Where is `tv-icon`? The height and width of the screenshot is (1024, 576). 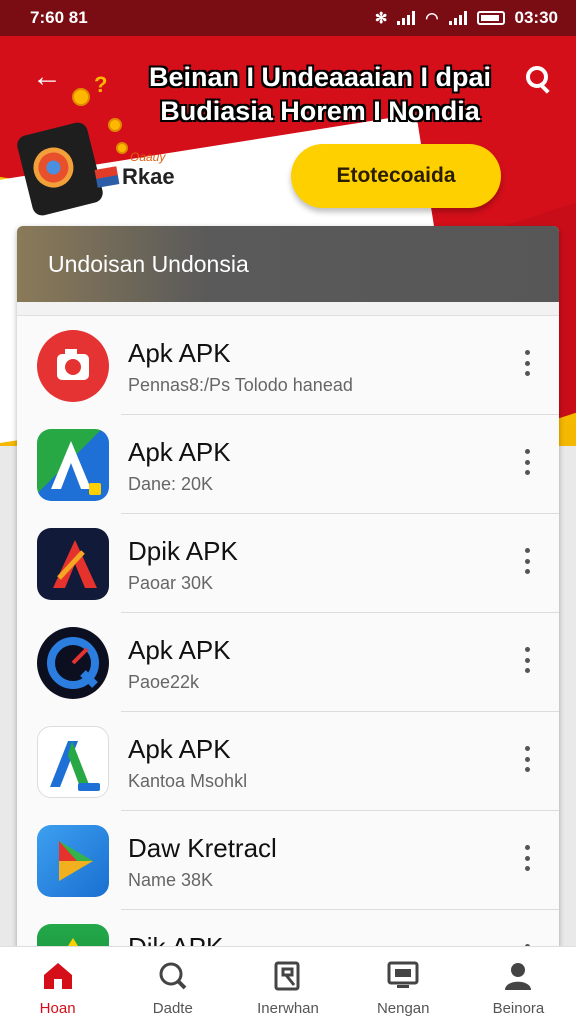
tv-icon is located at coordinates (403, 976).